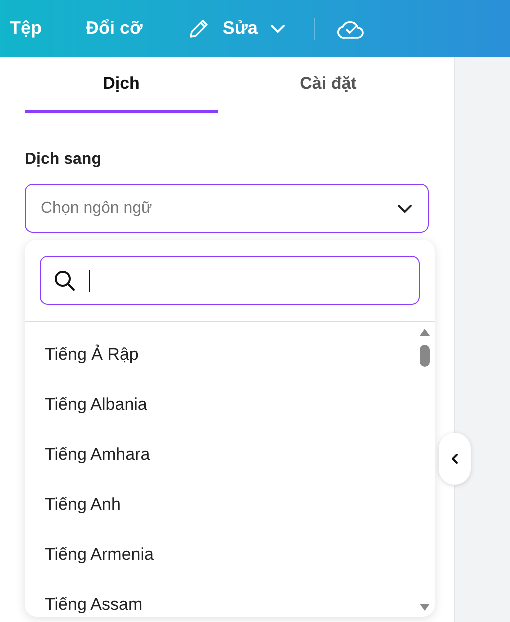  I want to click on language-option: Tiếng Albania, so click(240, 404).